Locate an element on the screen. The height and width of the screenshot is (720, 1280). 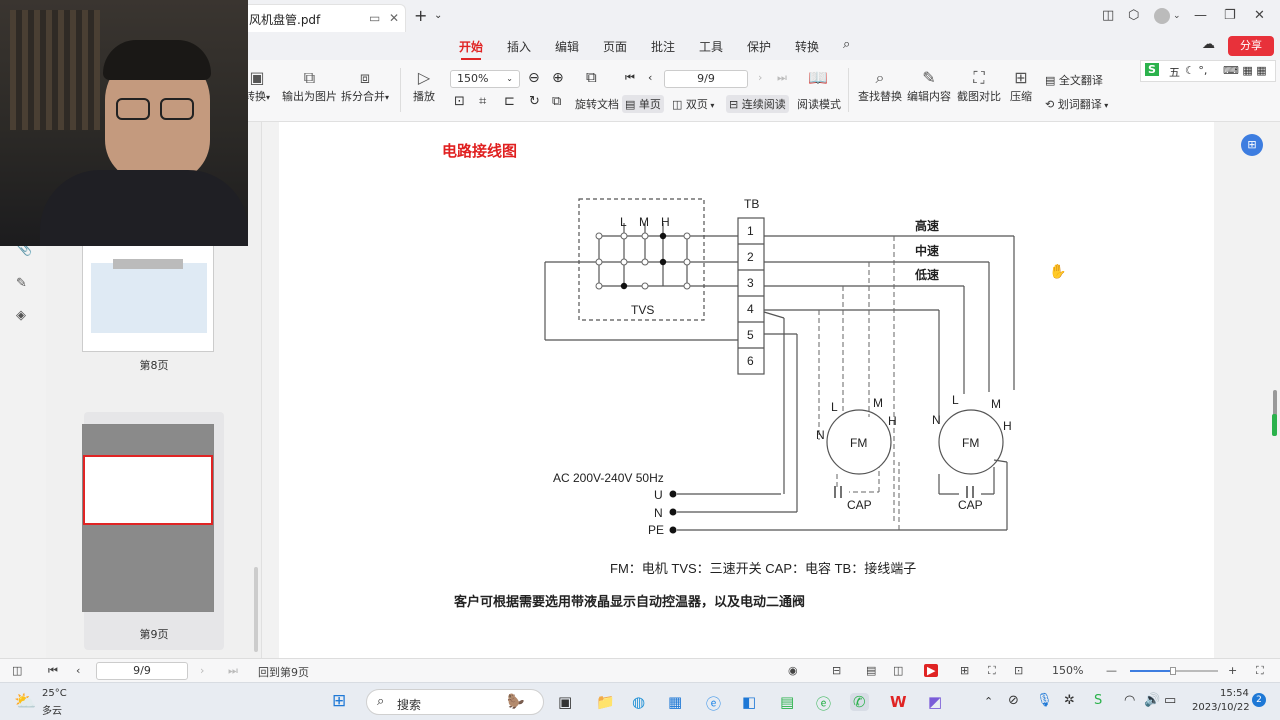
weather-desc: 多云 is located at coordinates (52, 709).